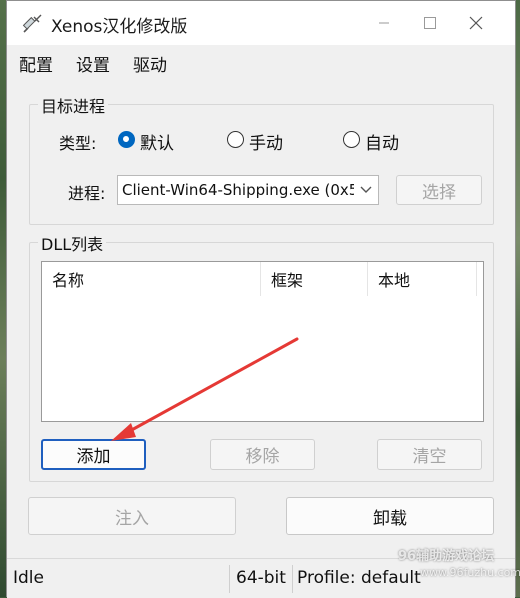 Image resolution: width=520 pixels, height=598 pixels. Describe the element at coordinates (123, 432) in the screenshot. I see `arrow-head` at that location.